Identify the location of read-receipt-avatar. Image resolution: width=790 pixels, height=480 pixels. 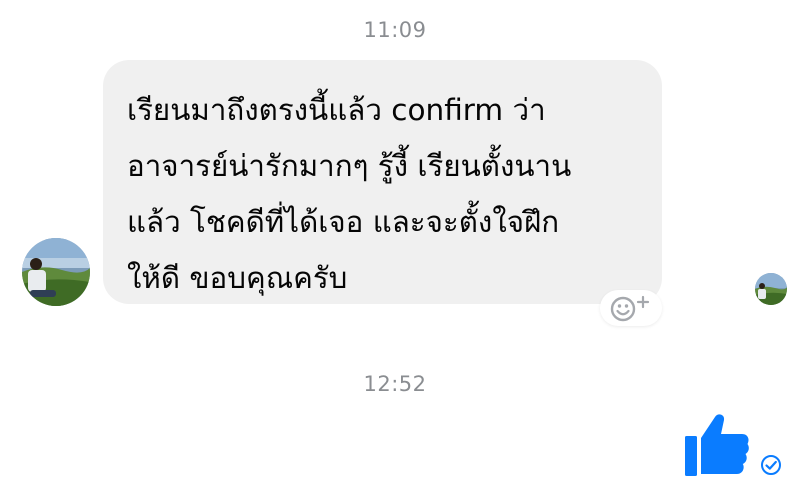
(771, 289).